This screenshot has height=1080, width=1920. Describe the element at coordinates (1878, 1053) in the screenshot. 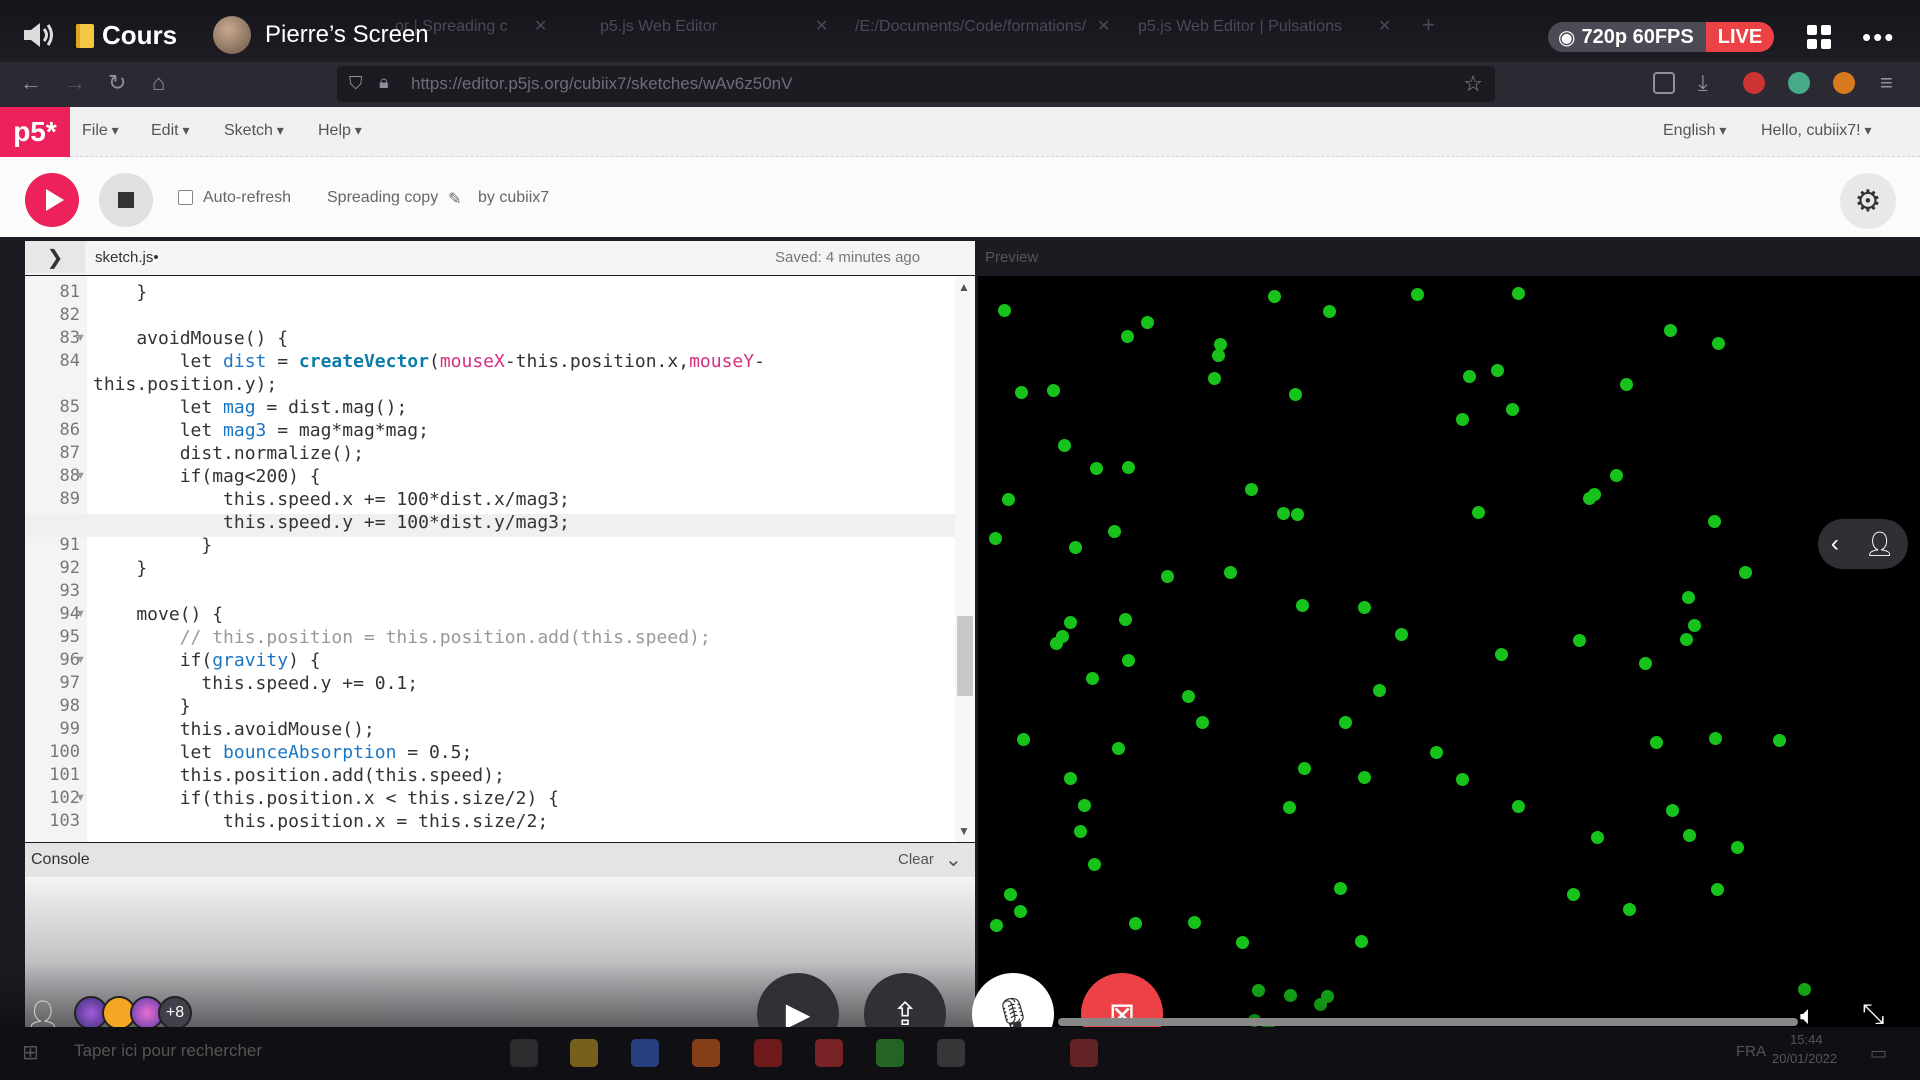

I see `notification-icon: ▭` at that location.